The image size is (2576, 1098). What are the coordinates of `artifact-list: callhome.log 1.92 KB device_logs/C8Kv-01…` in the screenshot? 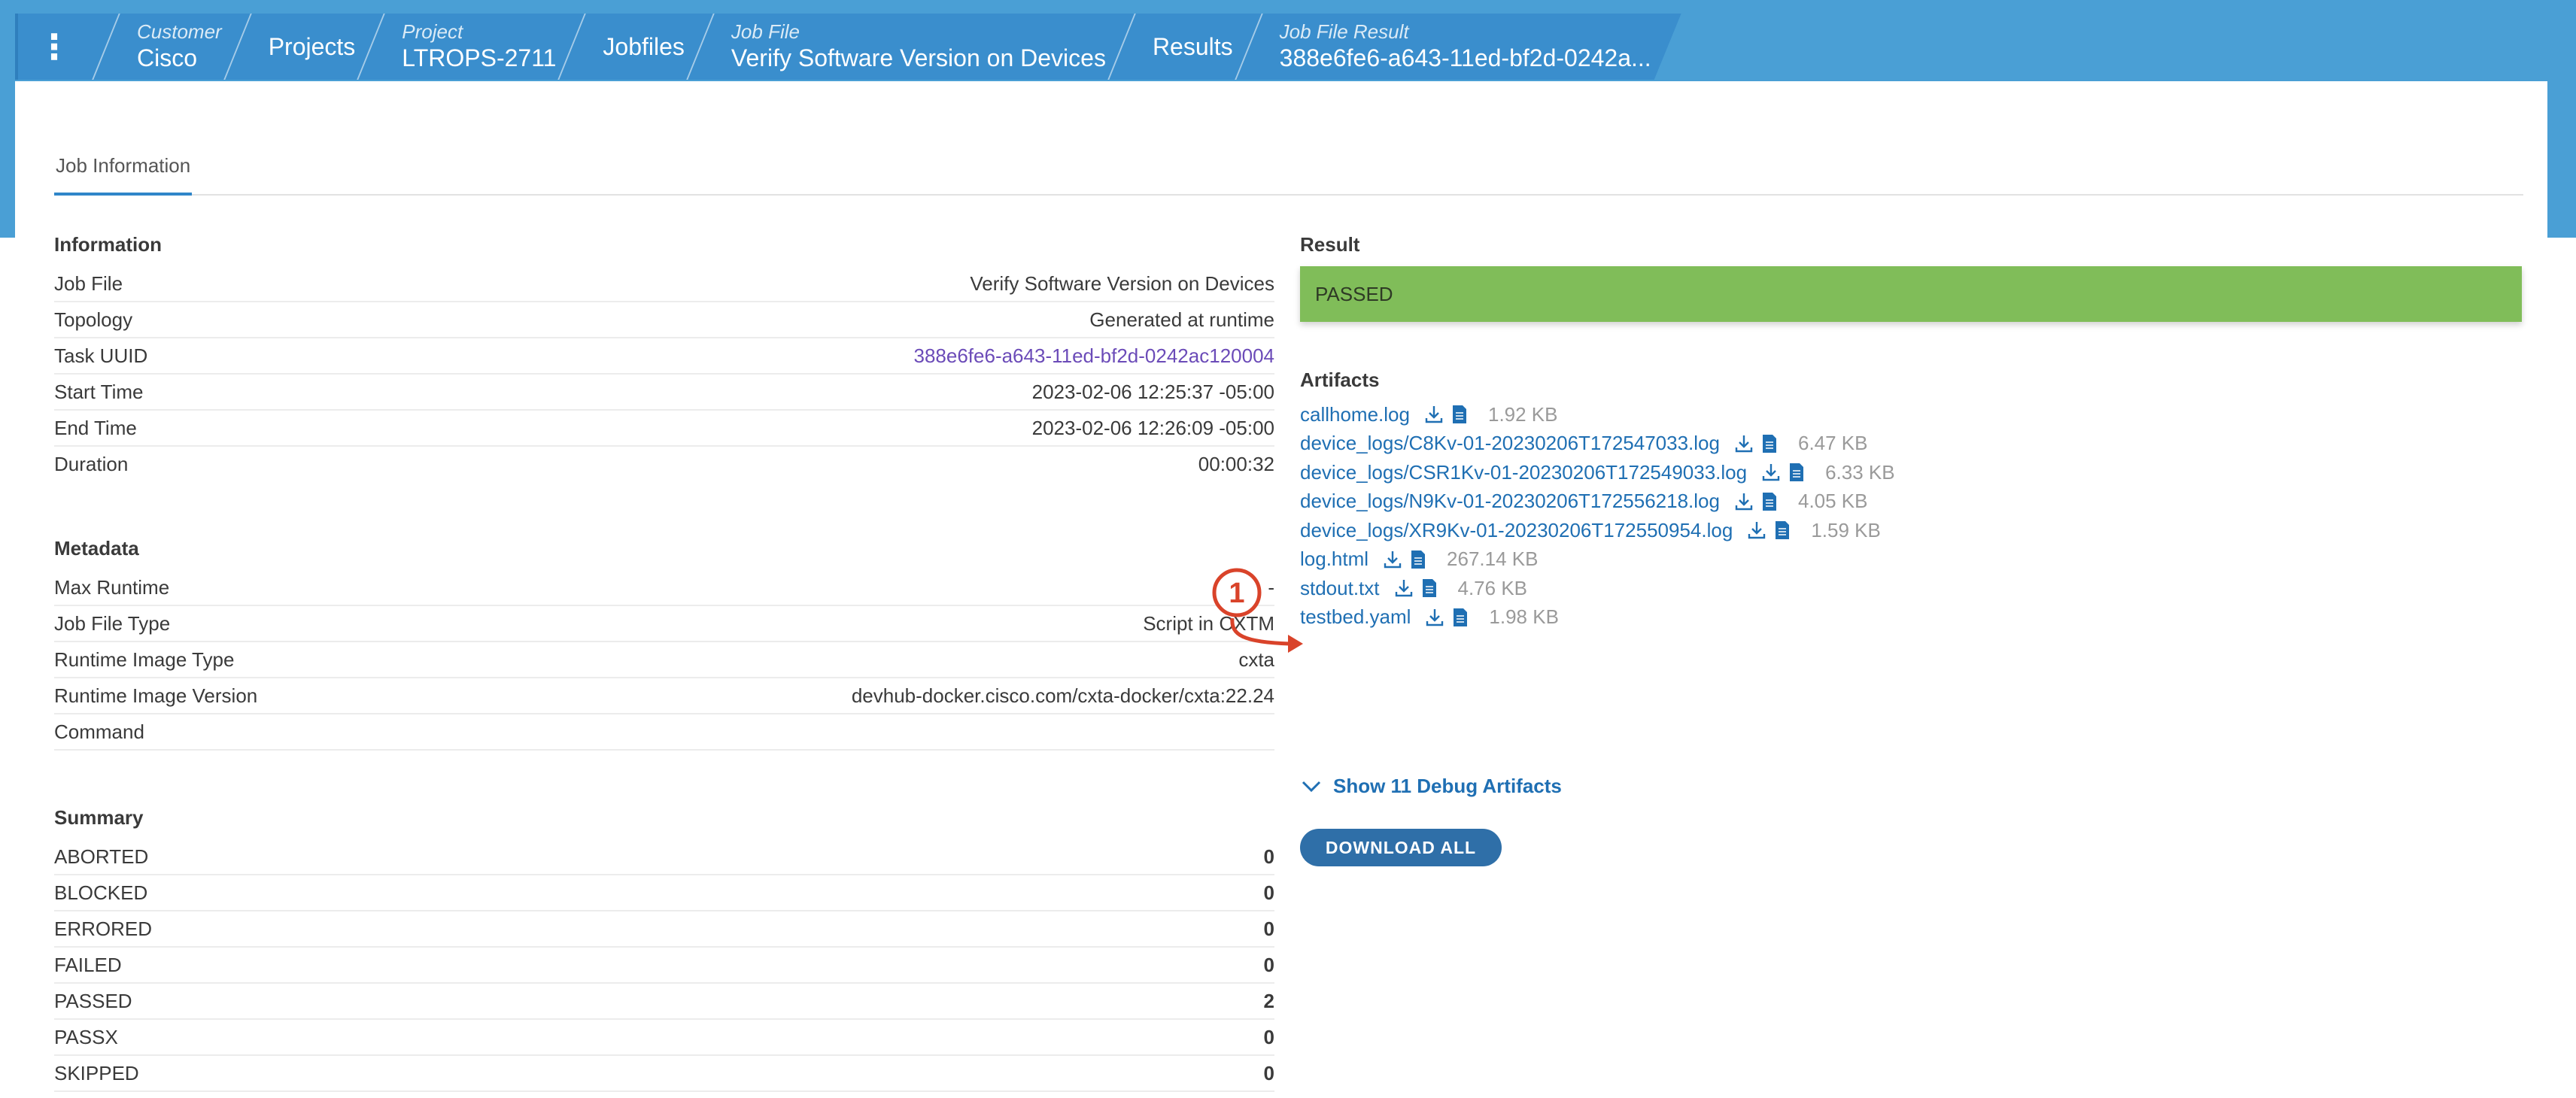 It's located at (1598, 516).